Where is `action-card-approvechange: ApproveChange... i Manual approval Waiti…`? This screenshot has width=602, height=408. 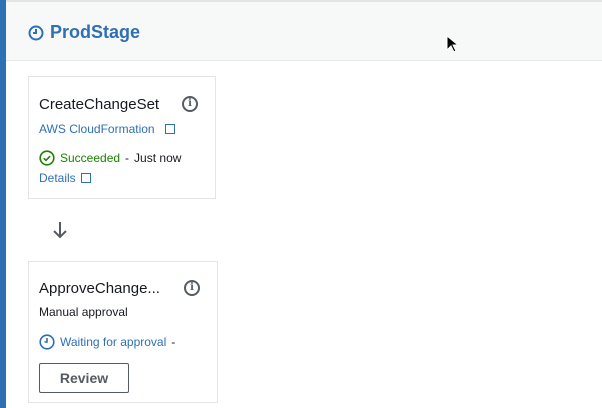
action-card-approvechange: ApproveChange... i Manual approval Waiti… is located at coordinates (123, 332).